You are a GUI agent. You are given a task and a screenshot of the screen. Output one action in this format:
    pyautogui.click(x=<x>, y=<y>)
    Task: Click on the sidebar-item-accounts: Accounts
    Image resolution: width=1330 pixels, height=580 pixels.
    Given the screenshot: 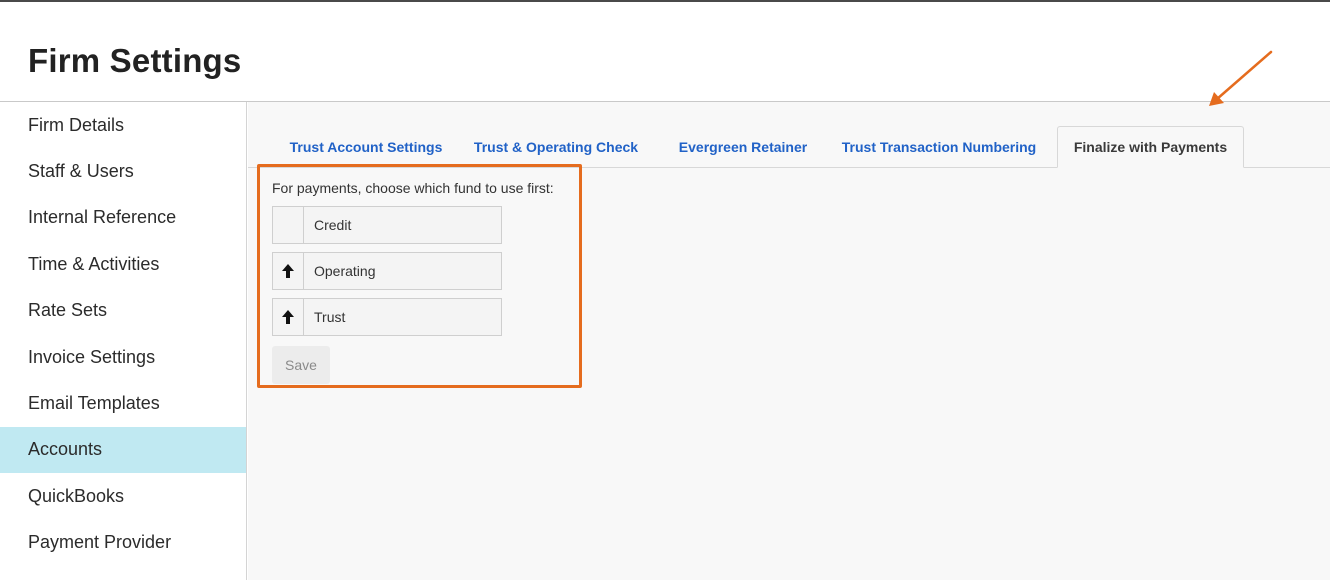 What is the action you would take?
    pyautogui.click(x=123, y=450)
    